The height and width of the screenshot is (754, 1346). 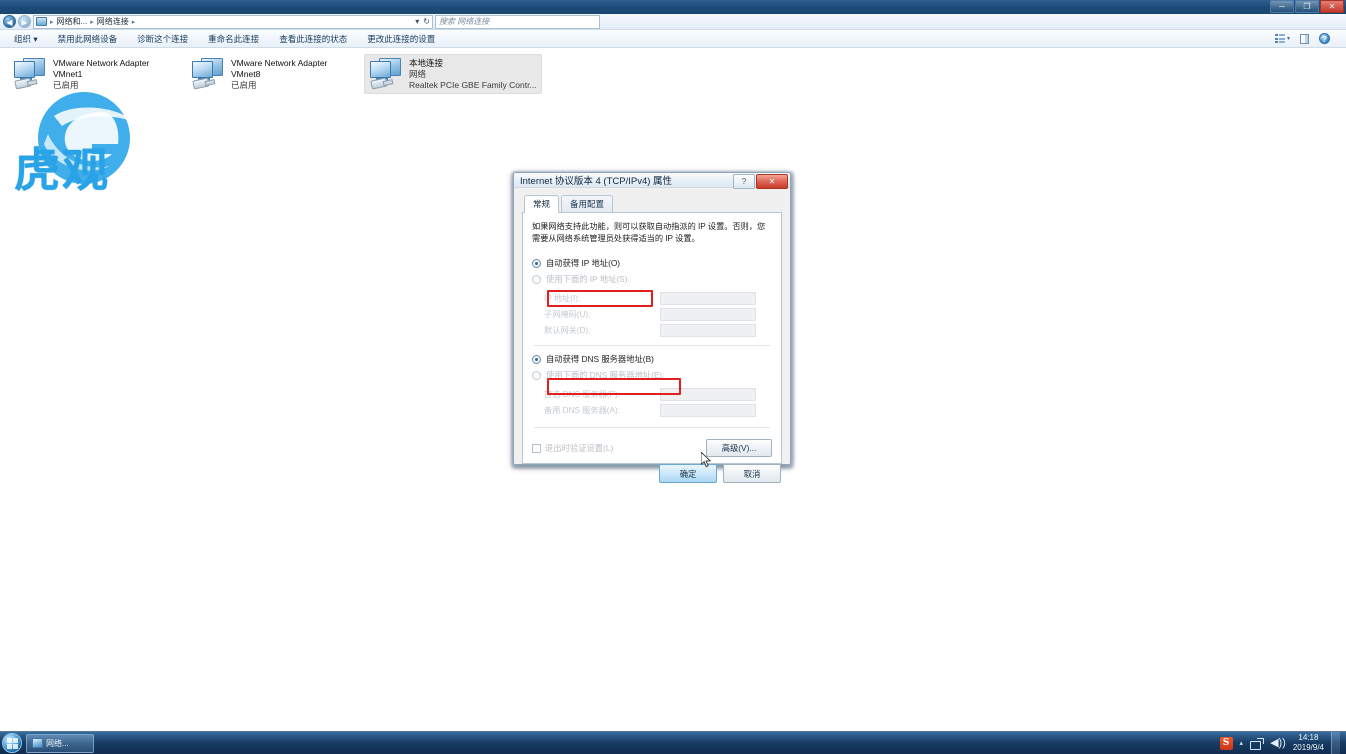 What do you see at coordinates (28, 39) in the screenshot?
I see `organize-menu: 组织 ▾` at bounding box center [28, 39].